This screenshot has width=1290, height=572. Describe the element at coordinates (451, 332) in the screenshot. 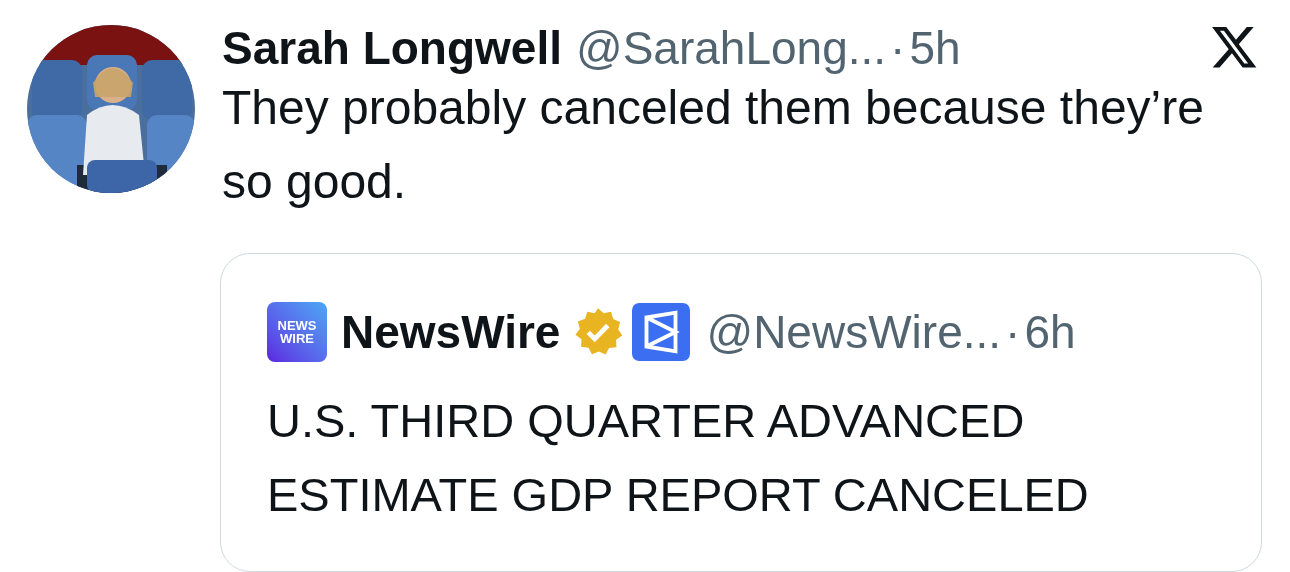

I see `quoted-author-name: NewsWire` at that location.